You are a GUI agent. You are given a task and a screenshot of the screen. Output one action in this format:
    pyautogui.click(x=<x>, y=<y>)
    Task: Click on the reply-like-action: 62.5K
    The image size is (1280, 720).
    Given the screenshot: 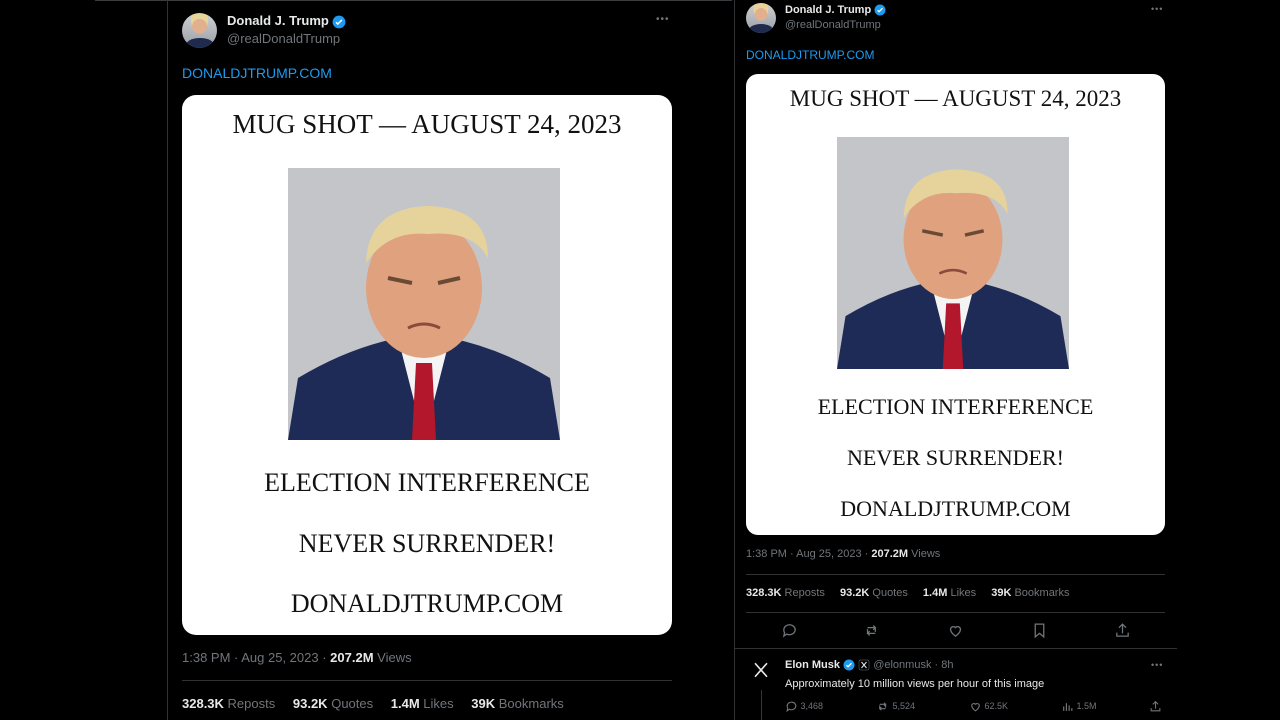 What is the action you would take?
    pyautogui.click(x=988, y=706)
    